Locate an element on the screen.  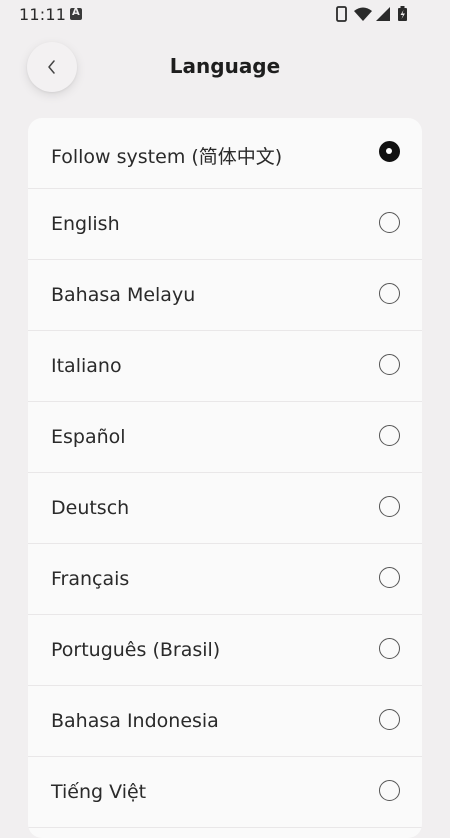
page-title: Language is located at coordinates (225, 66).